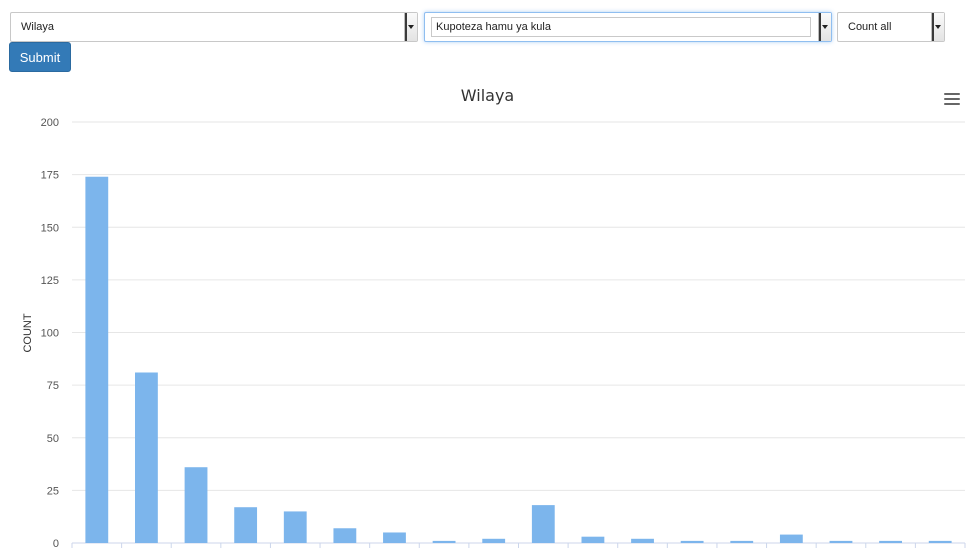 This screenshot has height=548, width=975. I want to click on y-axis-ticks: 0 25 50 75 100 125 150 175 200, so click(50, 332).